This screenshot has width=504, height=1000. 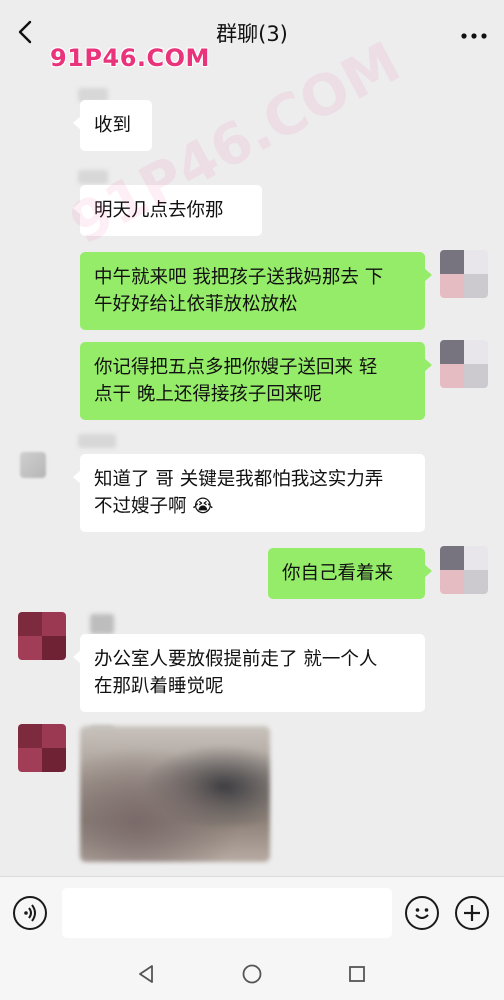 I want to click on triangle-back-icon, so click(x=146, y=974).